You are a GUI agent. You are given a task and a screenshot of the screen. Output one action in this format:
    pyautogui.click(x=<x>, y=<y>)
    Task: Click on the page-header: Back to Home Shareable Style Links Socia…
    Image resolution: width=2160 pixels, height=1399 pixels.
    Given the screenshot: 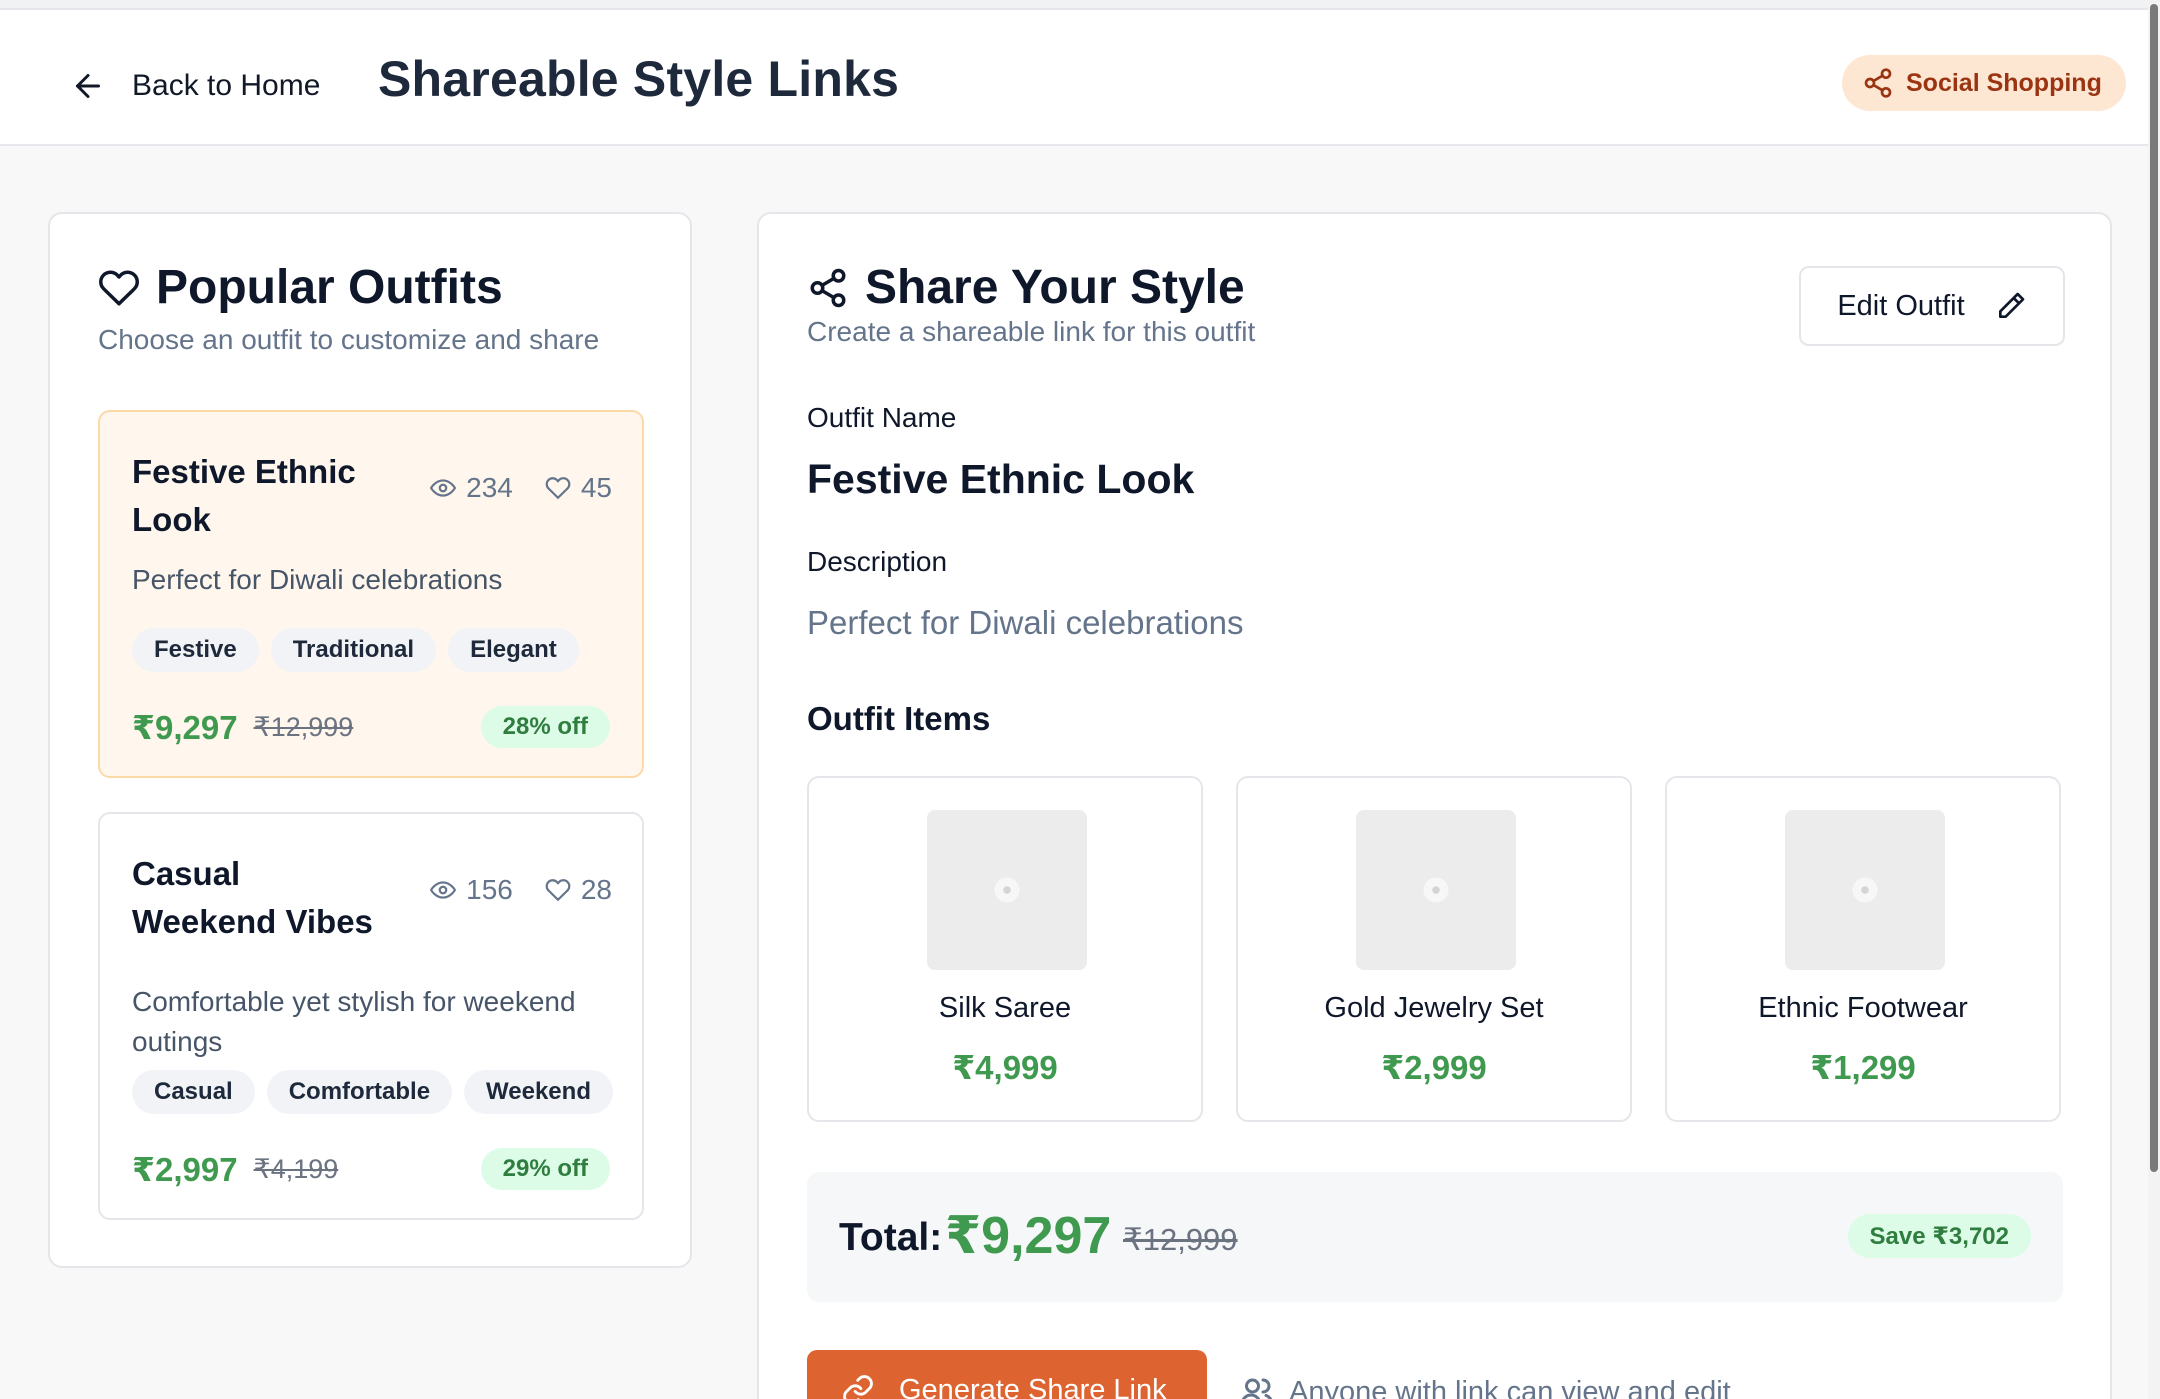 What is the action you would take?
    pyautogui.click(x=1074, y=78)
    